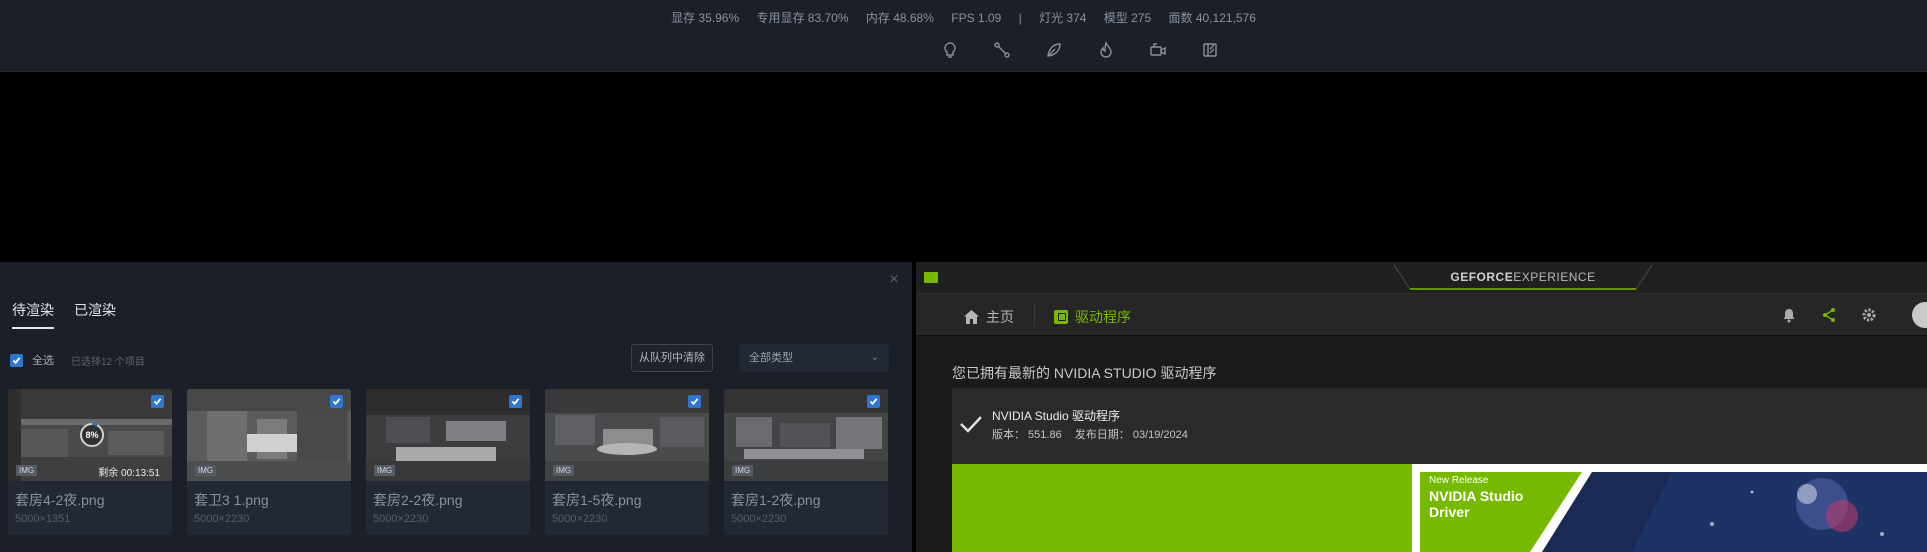 This screenshot has width=1927, height=552. Describe the element at coordinates (129, 473) in the screenshot. I see `remaining-time: 剩余 00:13:51` at that location.